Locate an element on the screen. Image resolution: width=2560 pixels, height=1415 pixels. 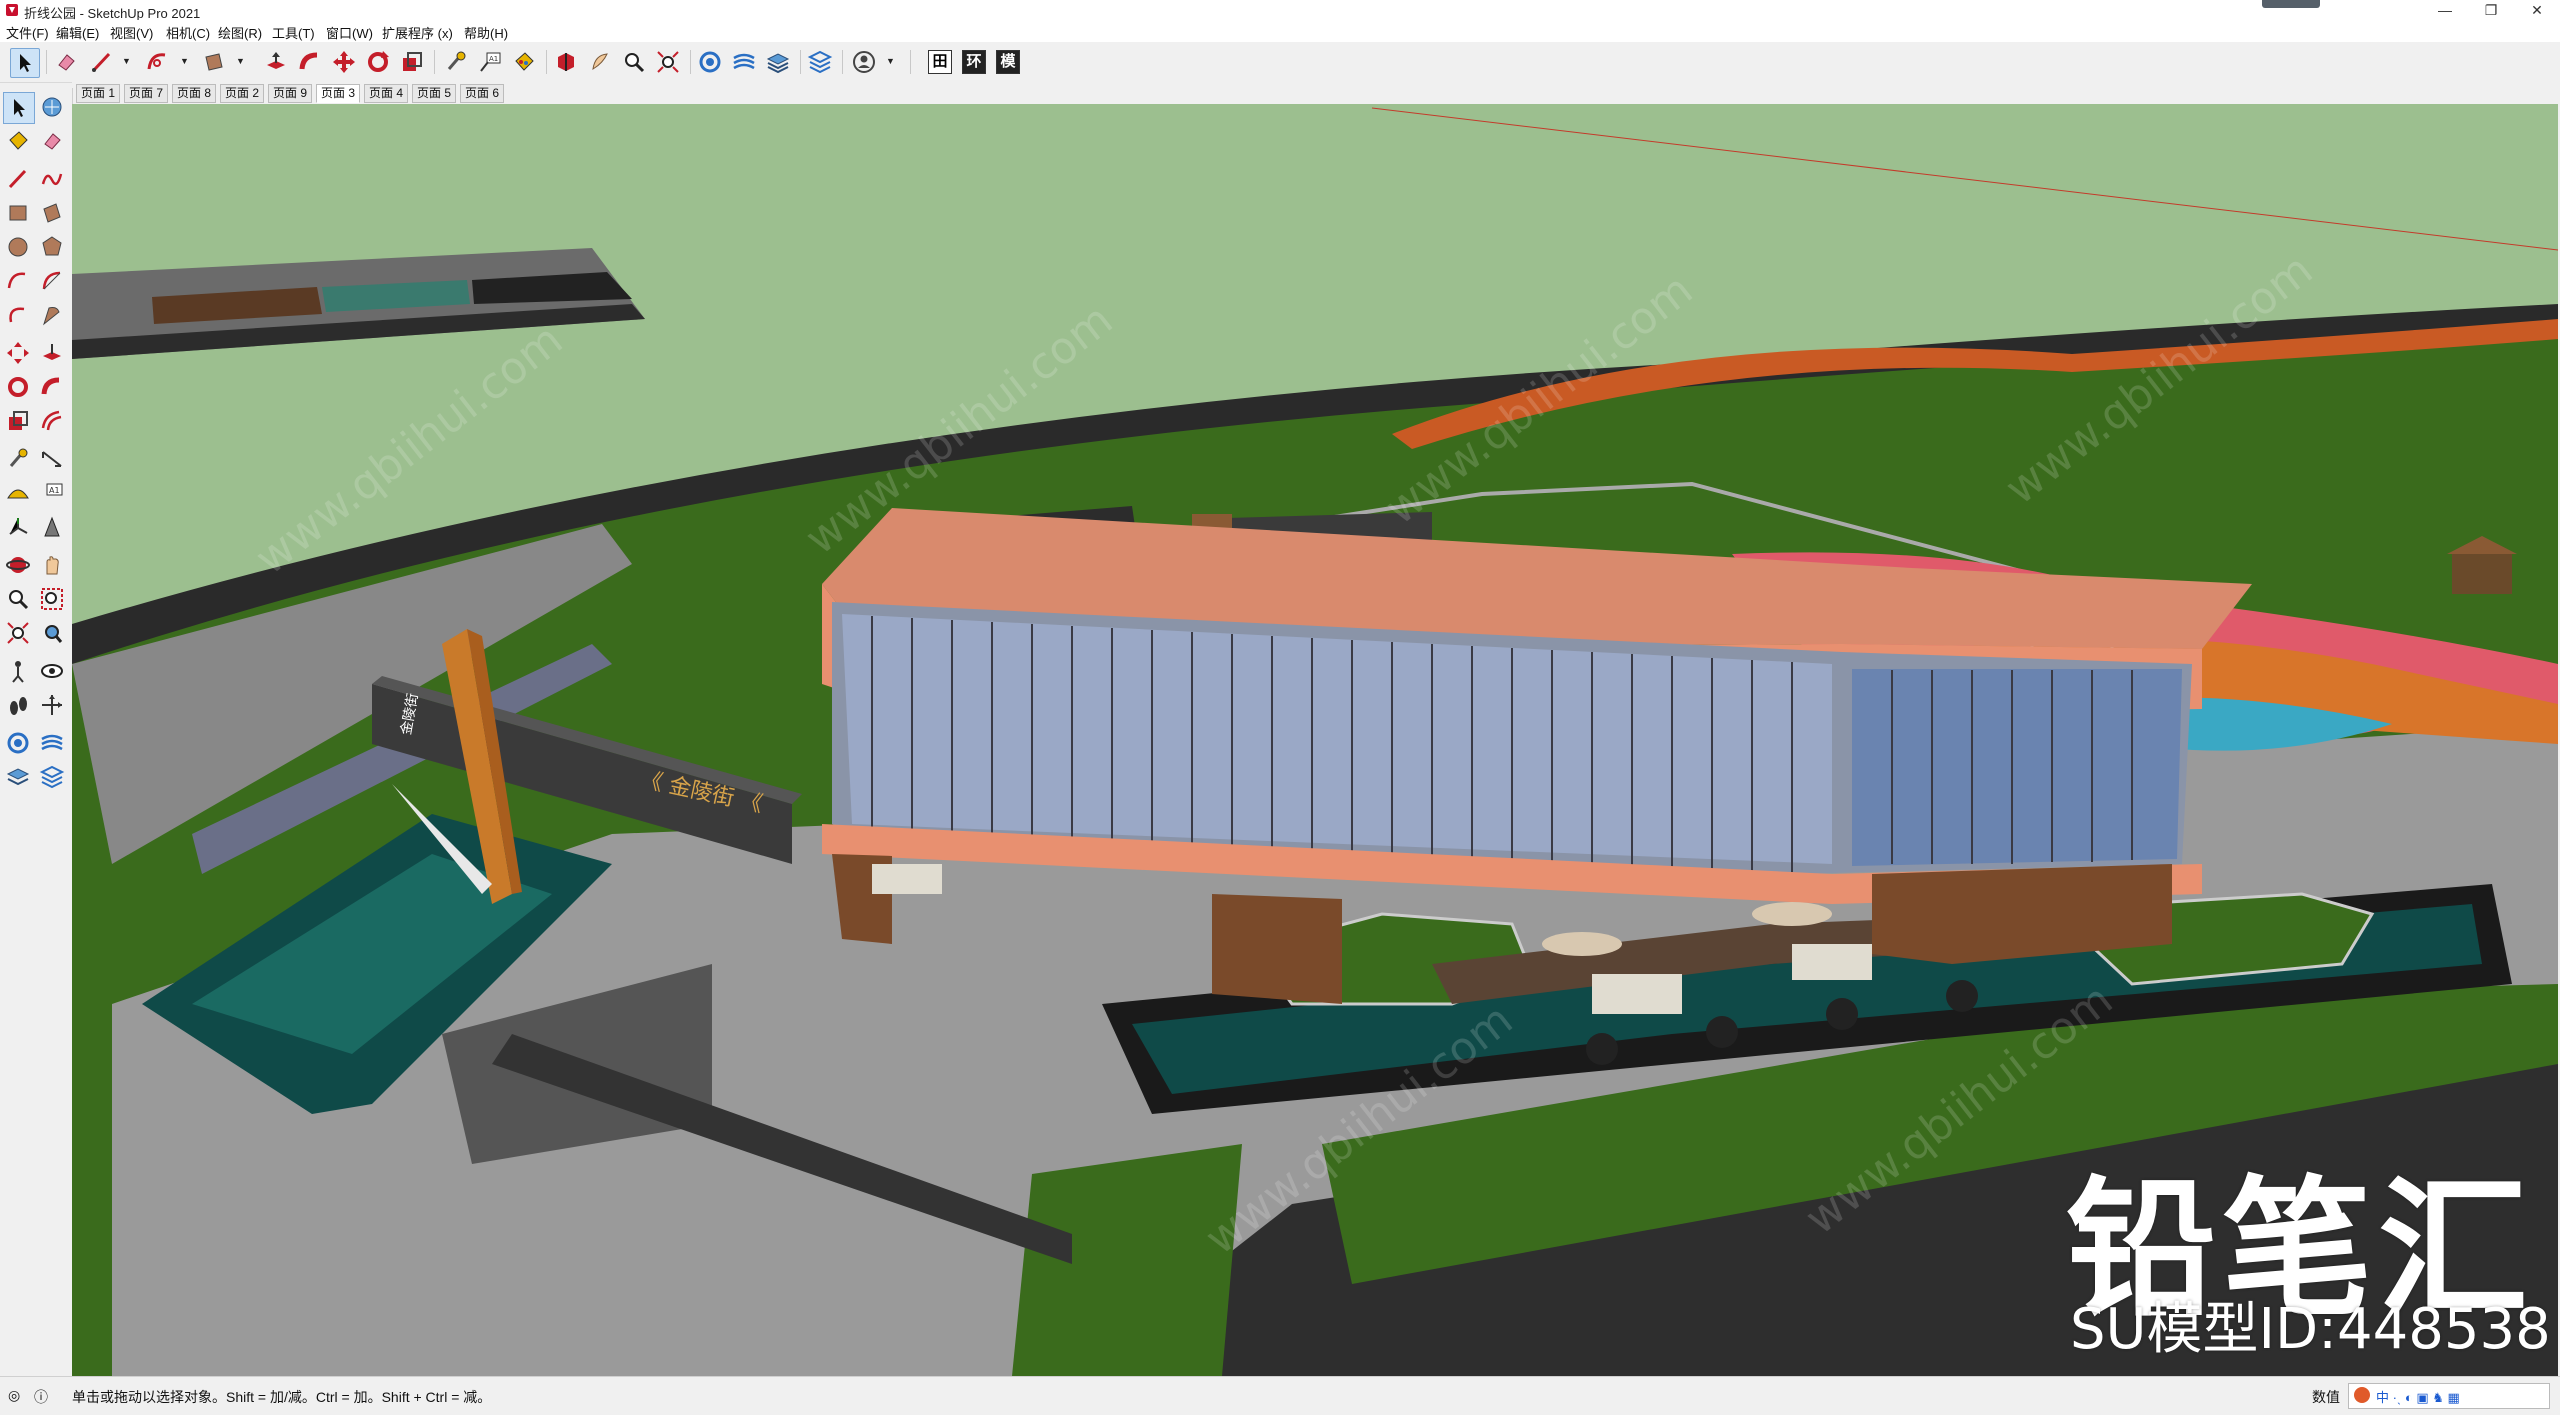
menu-extensions: 扩展程序 (x) is located at coordinates (417, 32).